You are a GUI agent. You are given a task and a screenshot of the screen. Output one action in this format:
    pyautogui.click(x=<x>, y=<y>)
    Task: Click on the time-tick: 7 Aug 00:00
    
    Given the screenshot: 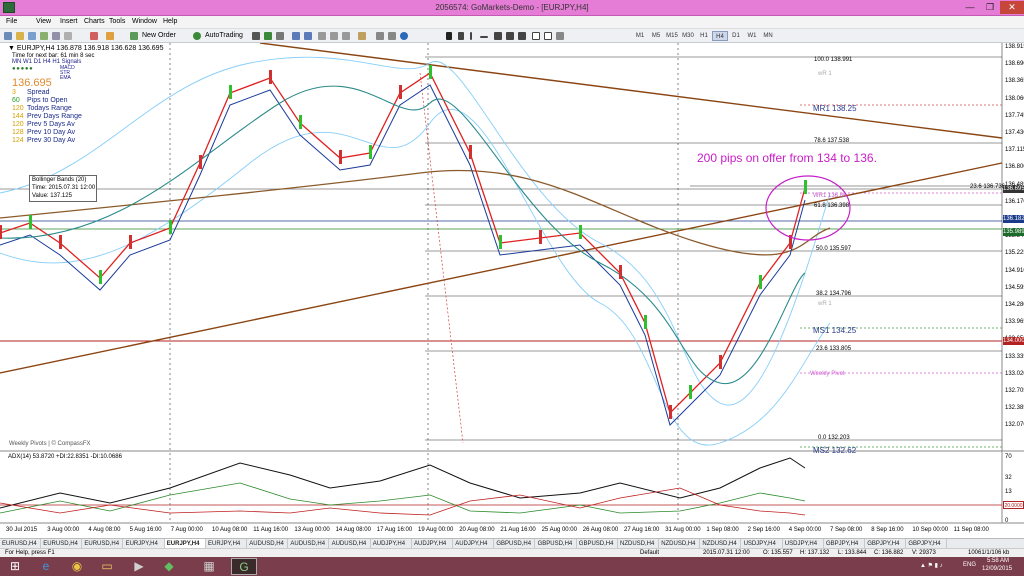 What is the action you would take?
    pyautogui.click(x=186, y=530)
    